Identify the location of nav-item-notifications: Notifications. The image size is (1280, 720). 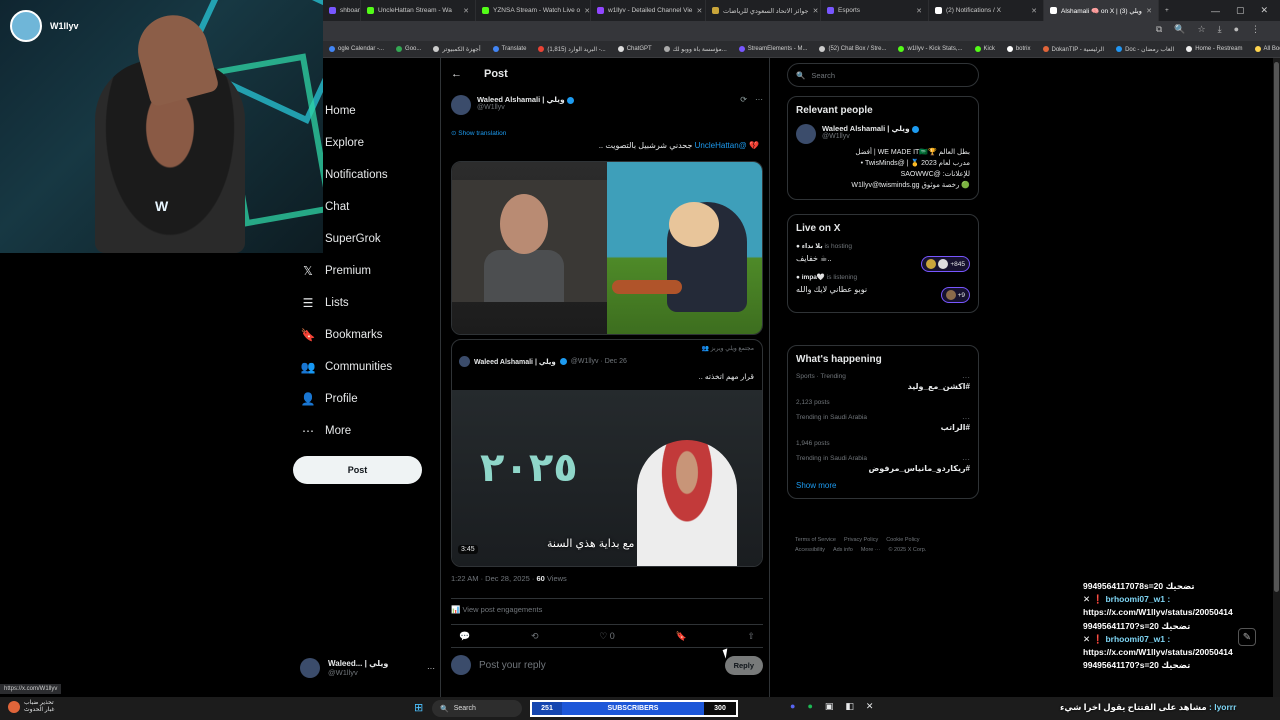
(363, 175).